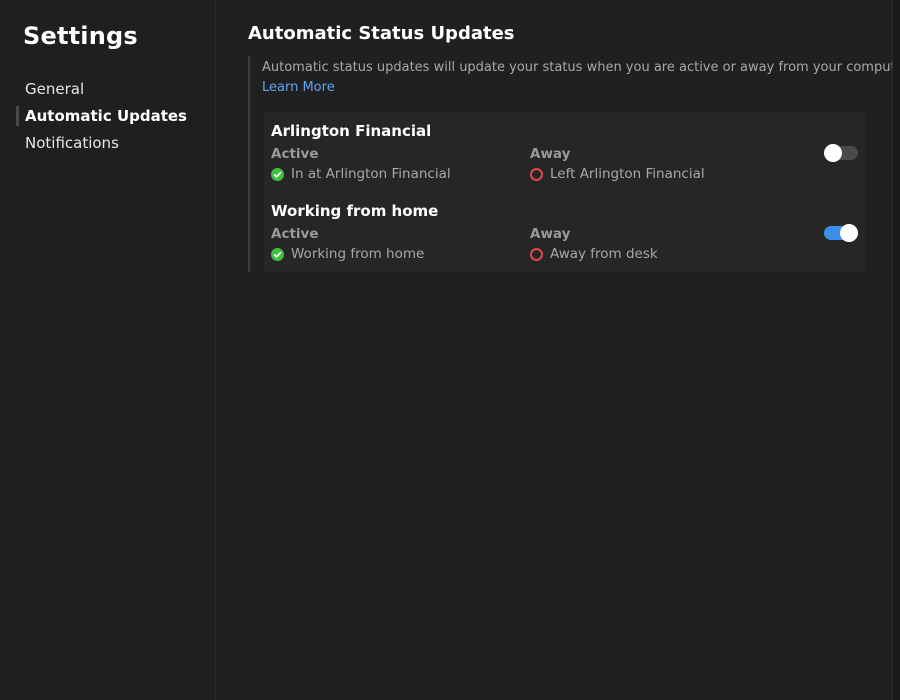 Image resolution: width=900 pixels, height=700 pixels. I want to click on sidebar-nav: General Automatic Updates Notifications, so click(111, 118).